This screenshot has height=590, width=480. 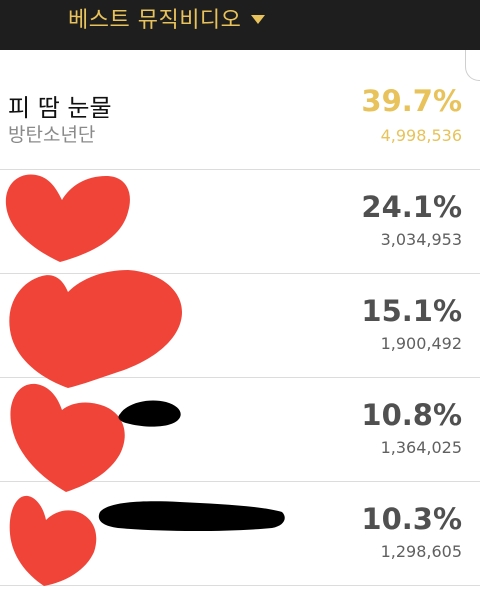 I want to click on vote-percent: 15.1%, so click(x=411, y=311).